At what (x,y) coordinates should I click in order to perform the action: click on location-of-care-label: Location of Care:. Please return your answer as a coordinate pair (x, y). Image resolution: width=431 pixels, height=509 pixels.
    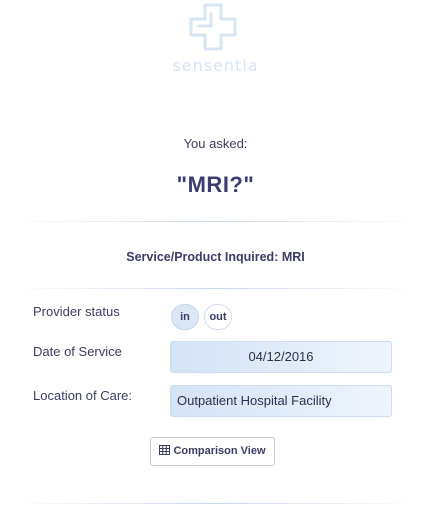
    Looking at the image, I should click on (83, 395).